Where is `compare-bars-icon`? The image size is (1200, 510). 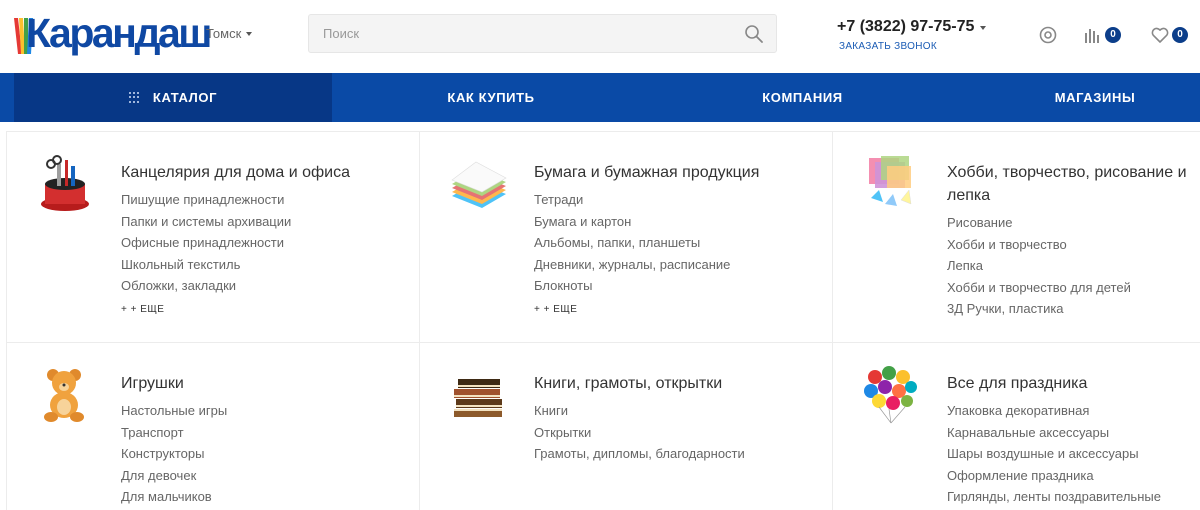 compare-bars-icon is located at coordinates (1092, 36).